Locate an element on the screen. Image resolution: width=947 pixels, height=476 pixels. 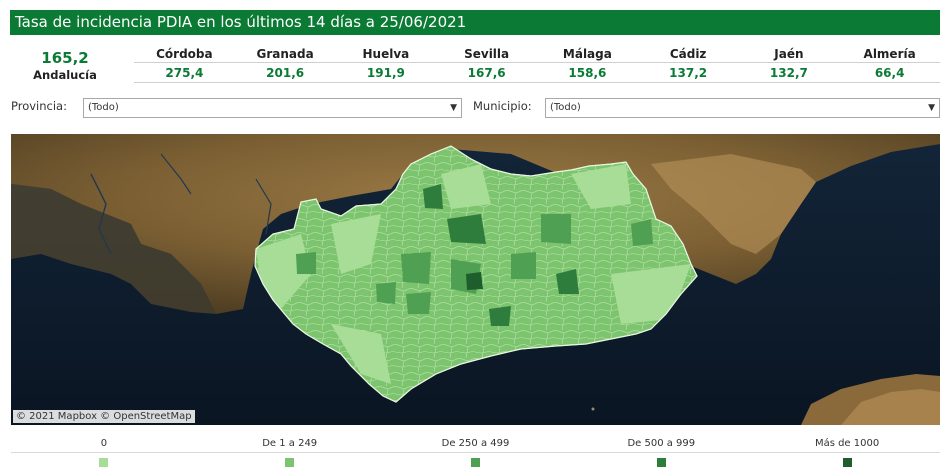
province-select-value: (Todo) is located at coordinates (103, 107).